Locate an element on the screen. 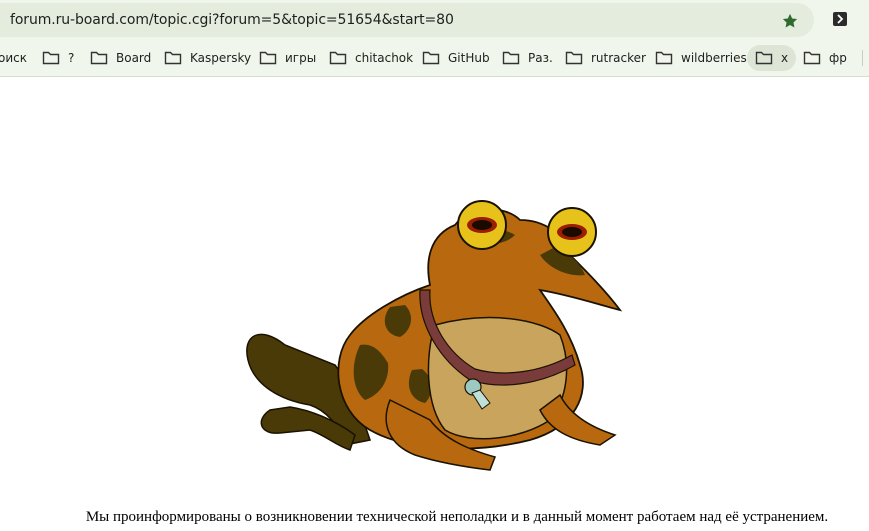 This screenshot has height=531, width=869. bookmark-folder-question: ? is located at coordinates (58, 58).